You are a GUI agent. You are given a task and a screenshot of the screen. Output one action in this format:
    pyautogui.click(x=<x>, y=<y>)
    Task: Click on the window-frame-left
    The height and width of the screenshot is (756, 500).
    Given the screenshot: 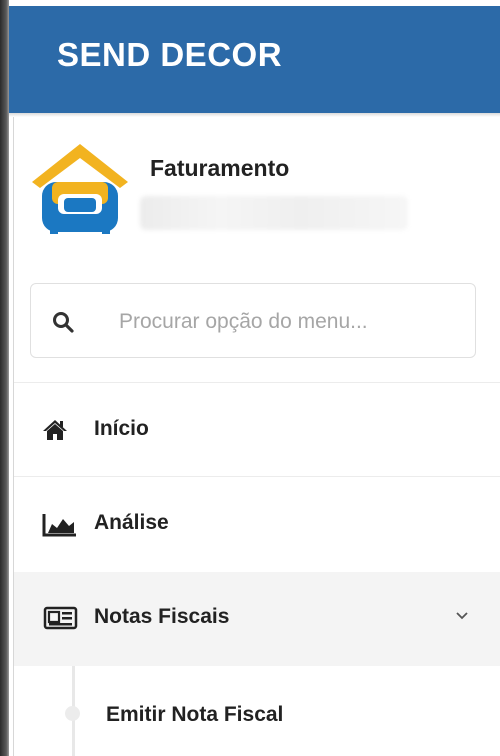 What is the action you would take?
    pyautogui.click(x=4, y=378)
    